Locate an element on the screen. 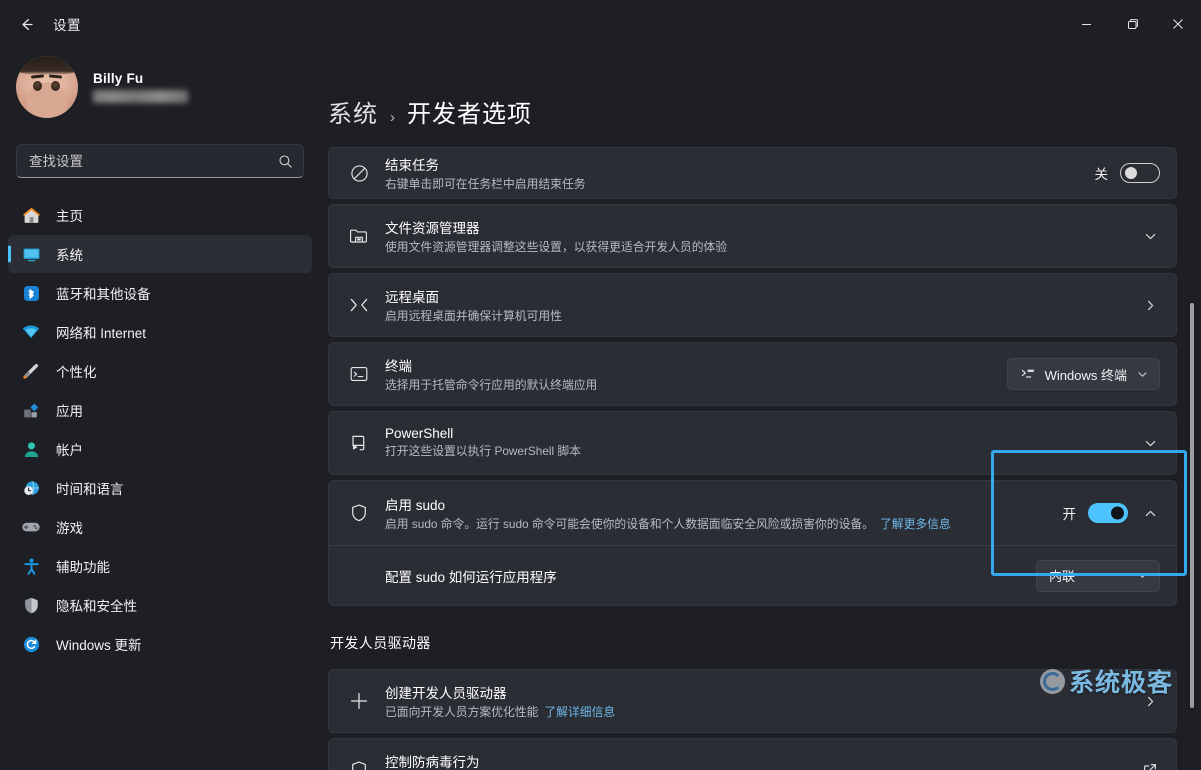 Image resolution: width=1201 pixels, height=770 pixels. sidebar-item-apps: 应用 is located at coordinates (160, 410).